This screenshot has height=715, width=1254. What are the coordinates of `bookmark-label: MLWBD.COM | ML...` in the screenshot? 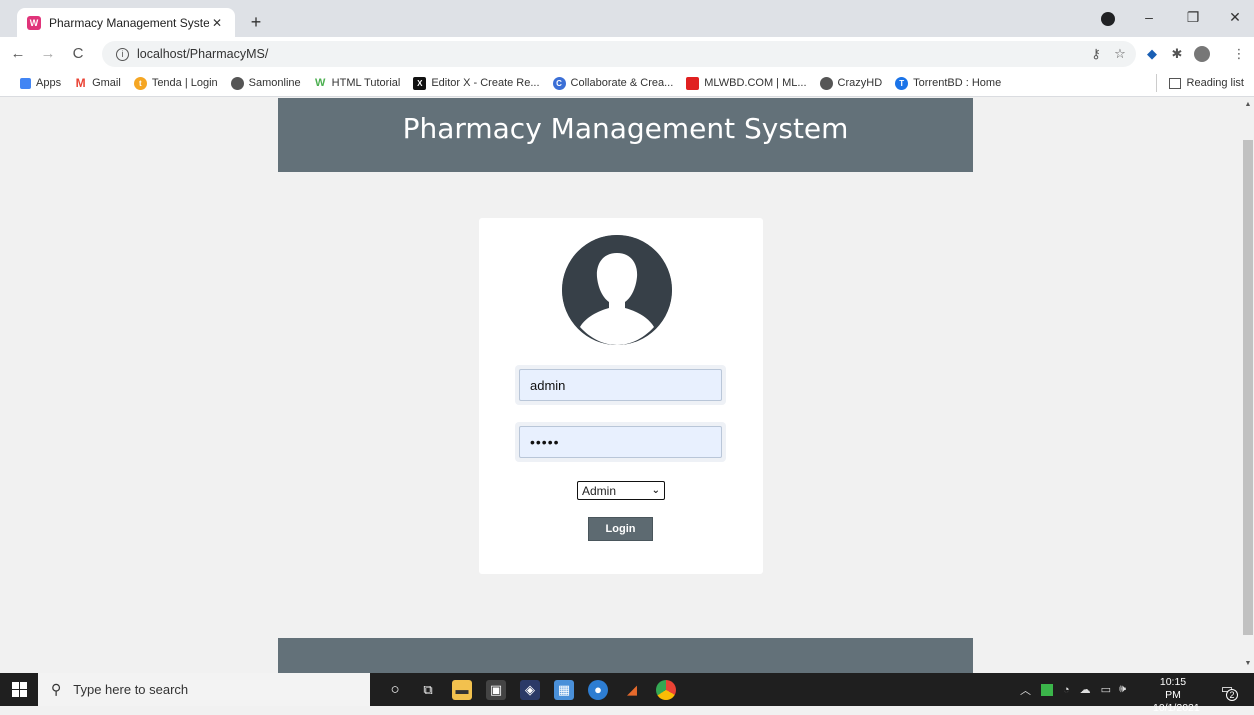 It's located at (755, 83).